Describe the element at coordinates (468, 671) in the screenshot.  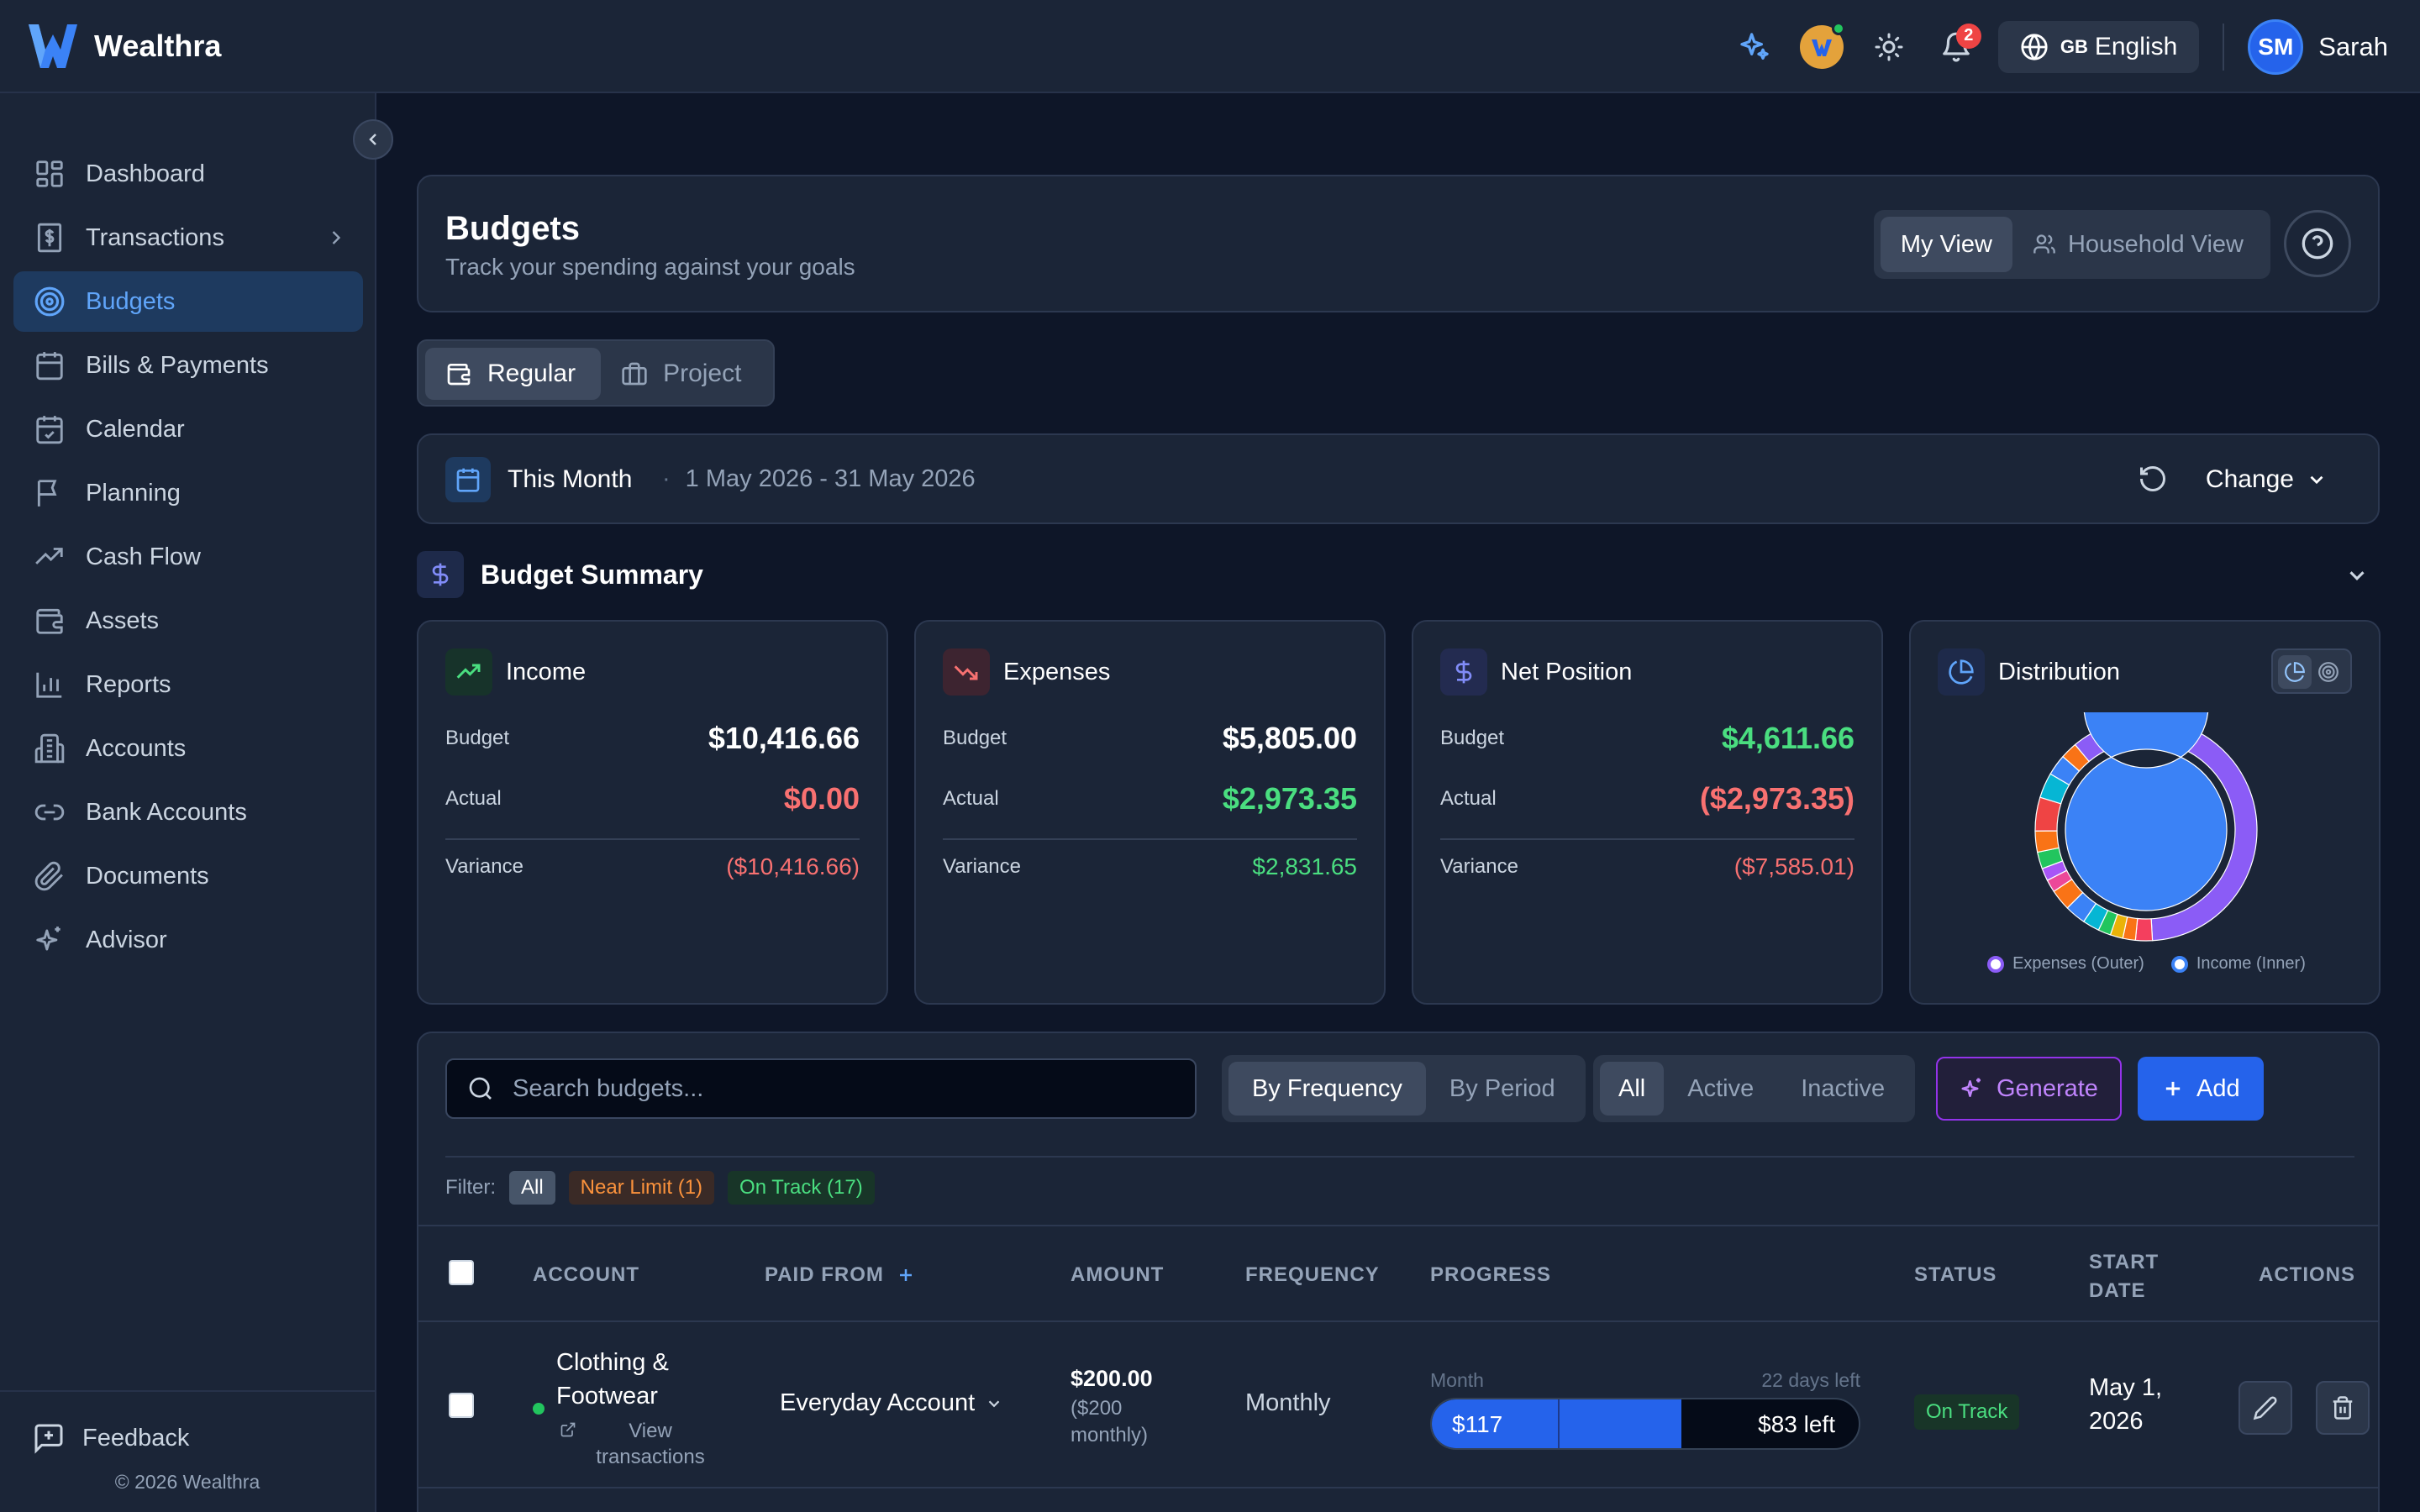
I see `trend-up-icon` at that location.